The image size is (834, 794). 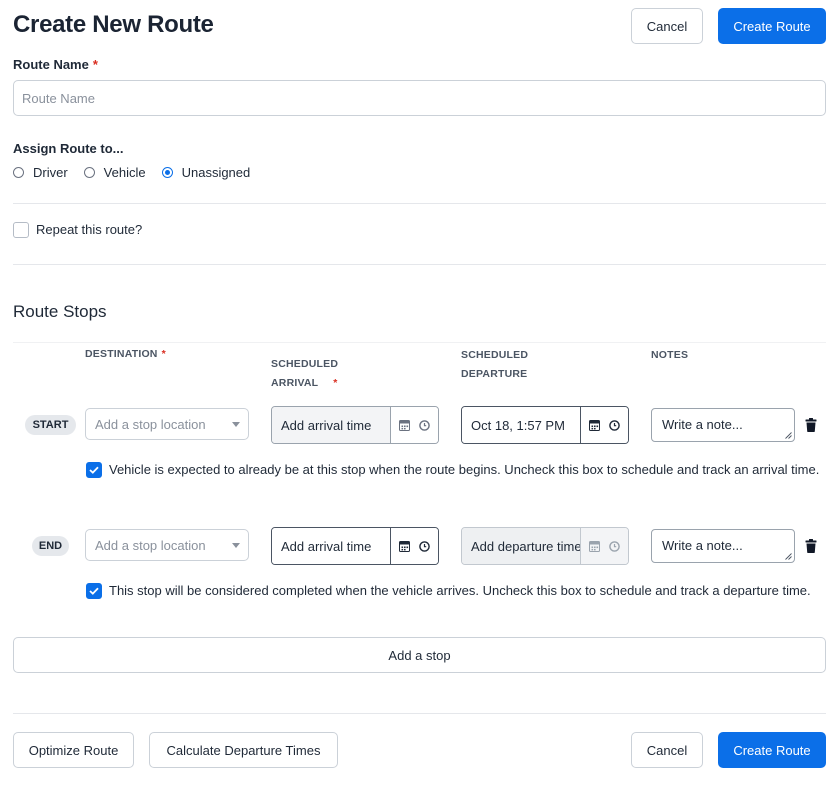 I want to click on assign-radio-group: Driver Vehicle Unassigned, so click(x=139, y=172).